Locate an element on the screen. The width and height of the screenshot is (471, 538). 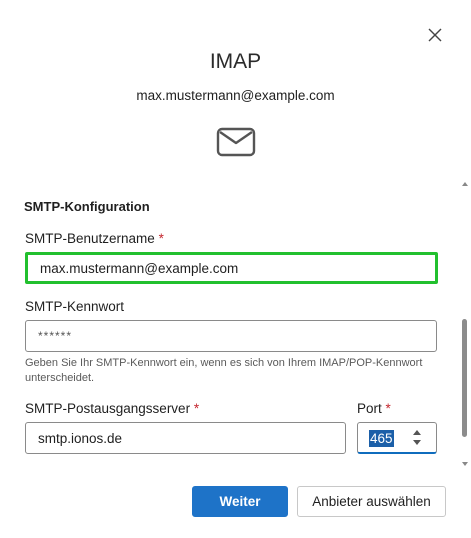
smtp-username-label-text: SMTP-Benutzername is located at coordinates (90, 238).